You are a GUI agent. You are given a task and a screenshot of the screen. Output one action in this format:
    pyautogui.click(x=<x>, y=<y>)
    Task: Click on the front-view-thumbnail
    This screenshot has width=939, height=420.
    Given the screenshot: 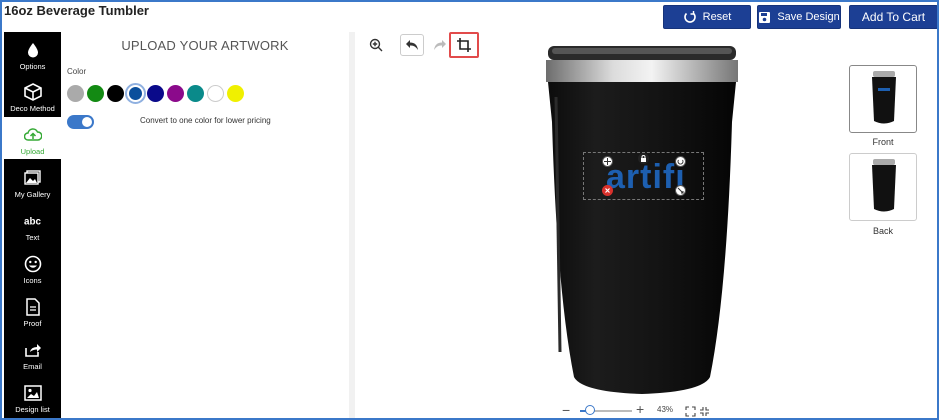 What is the action you would take?
    pyautogui.click(x=883, y=99)
    